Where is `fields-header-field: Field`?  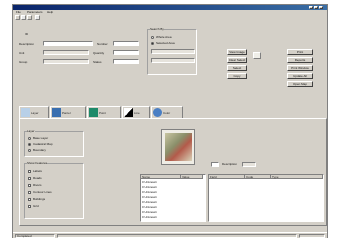 fields-header-field: Field is located at coordinates (227, 177).